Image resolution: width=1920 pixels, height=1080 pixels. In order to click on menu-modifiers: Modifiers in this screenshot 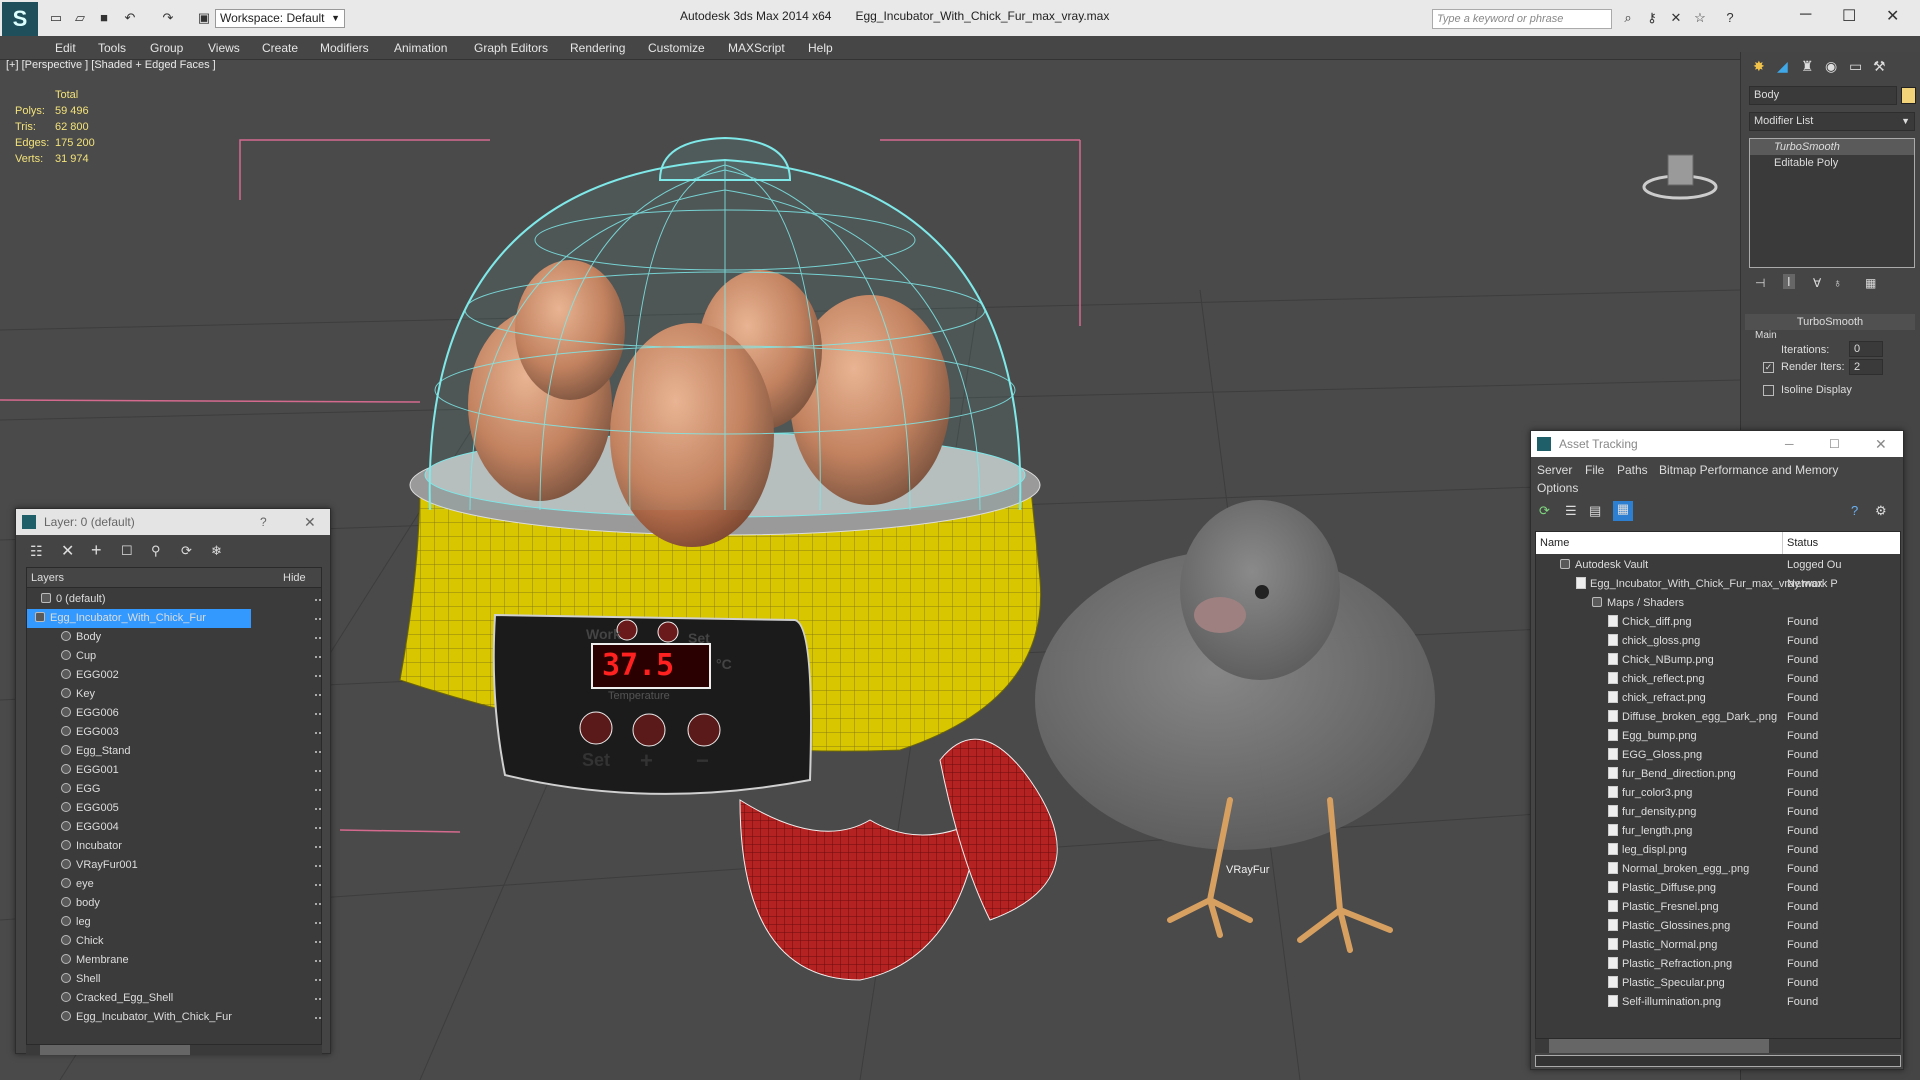, I will do `click(344, 48)`.